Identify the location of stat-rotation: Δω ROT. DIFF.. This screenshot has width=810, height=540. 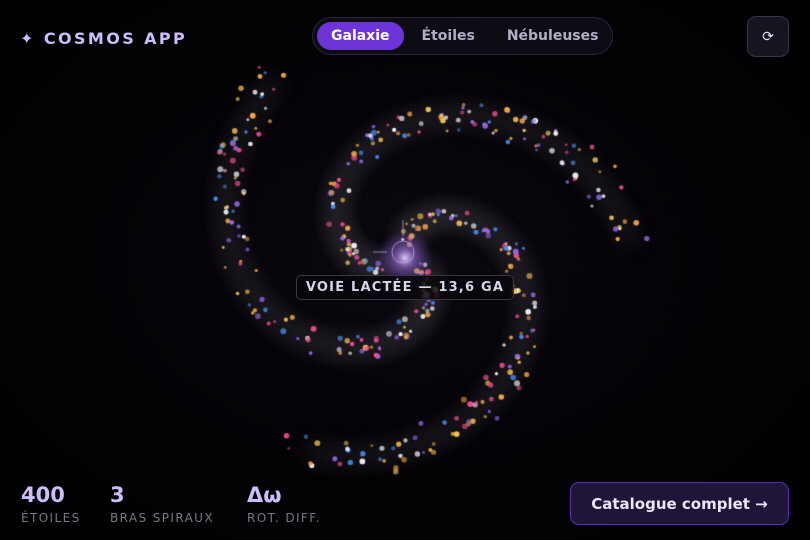
(284, 504).